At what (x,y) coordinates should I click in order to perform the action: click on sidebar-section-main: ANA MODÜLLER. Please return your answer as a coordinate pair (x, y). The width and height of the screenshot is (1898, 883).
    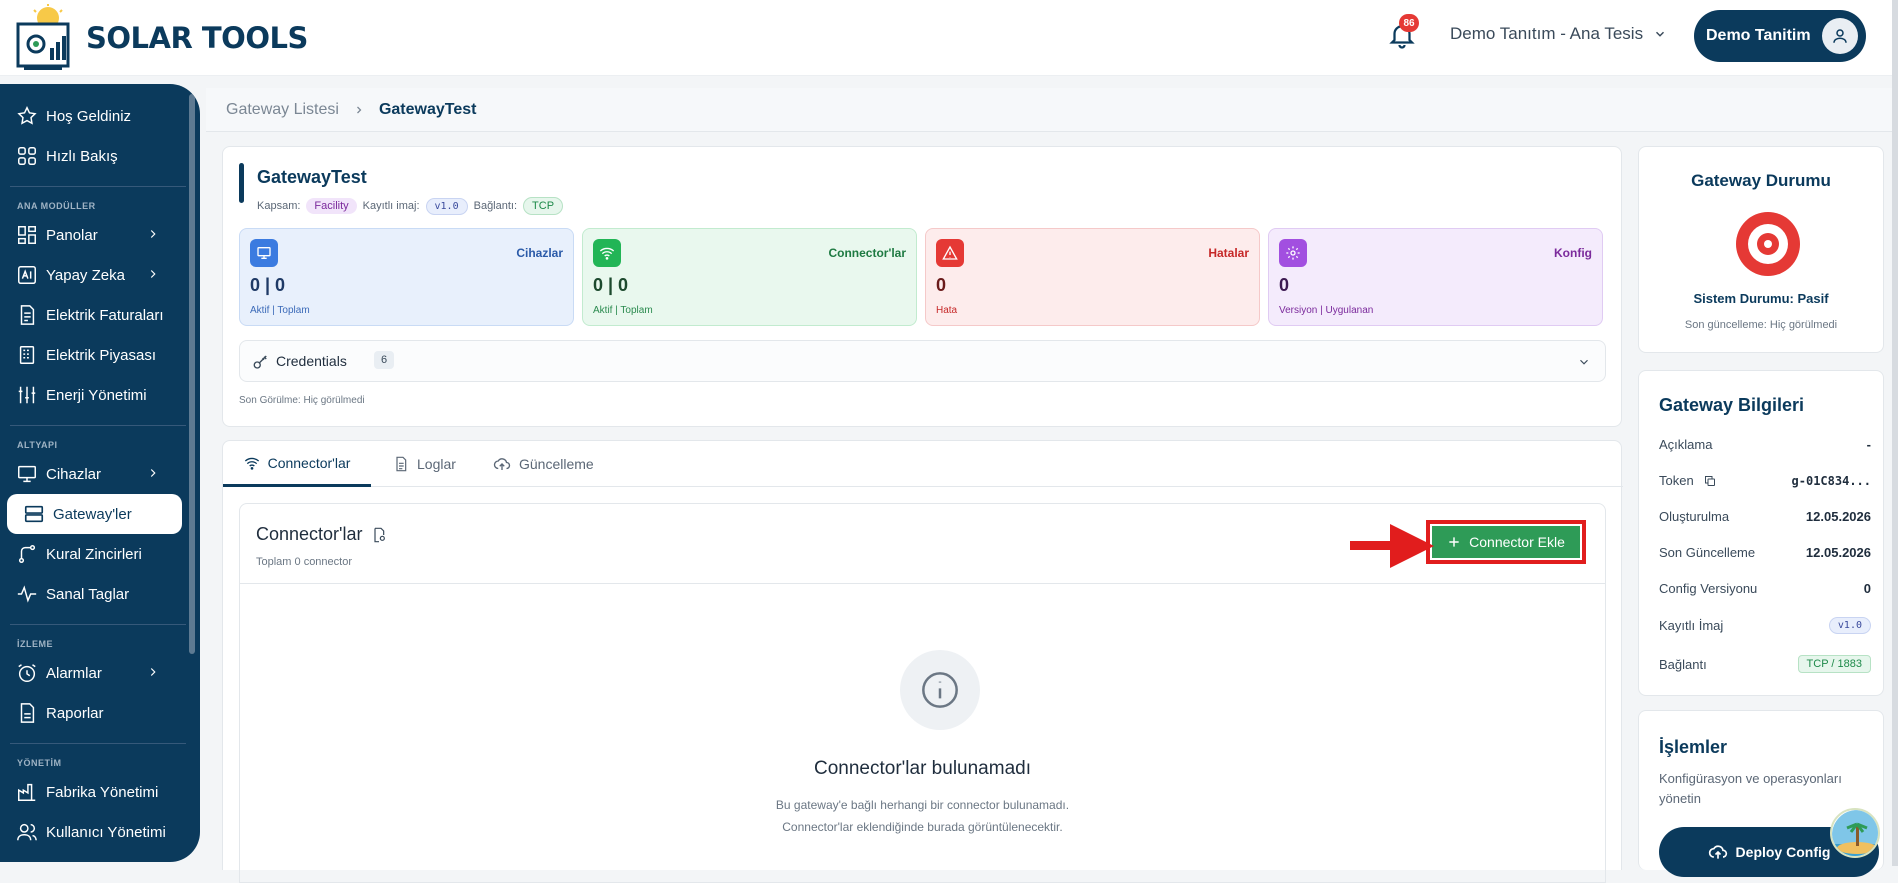
    Looking at the image, I should click on (98, 200).